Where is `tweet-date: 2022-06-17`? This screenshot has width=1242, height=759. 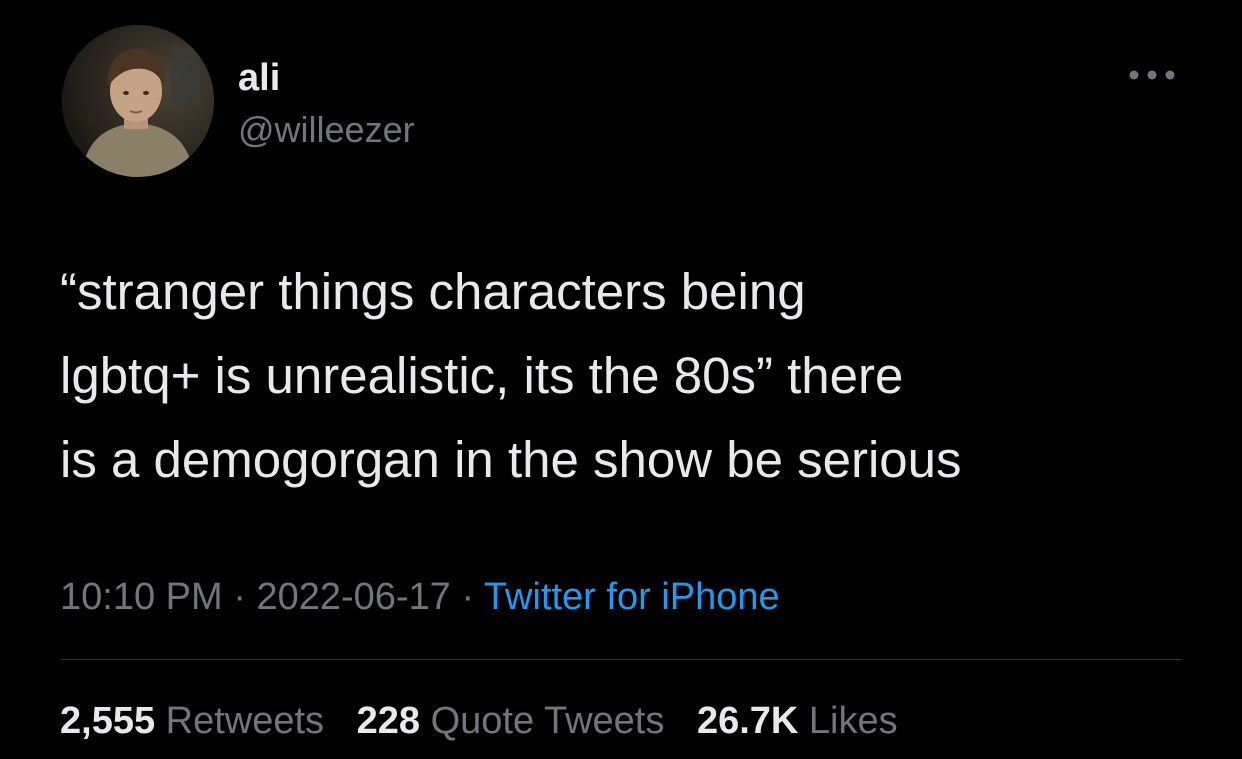 tweet-date: 2022-06-17 is located at coordinates (353, 597).